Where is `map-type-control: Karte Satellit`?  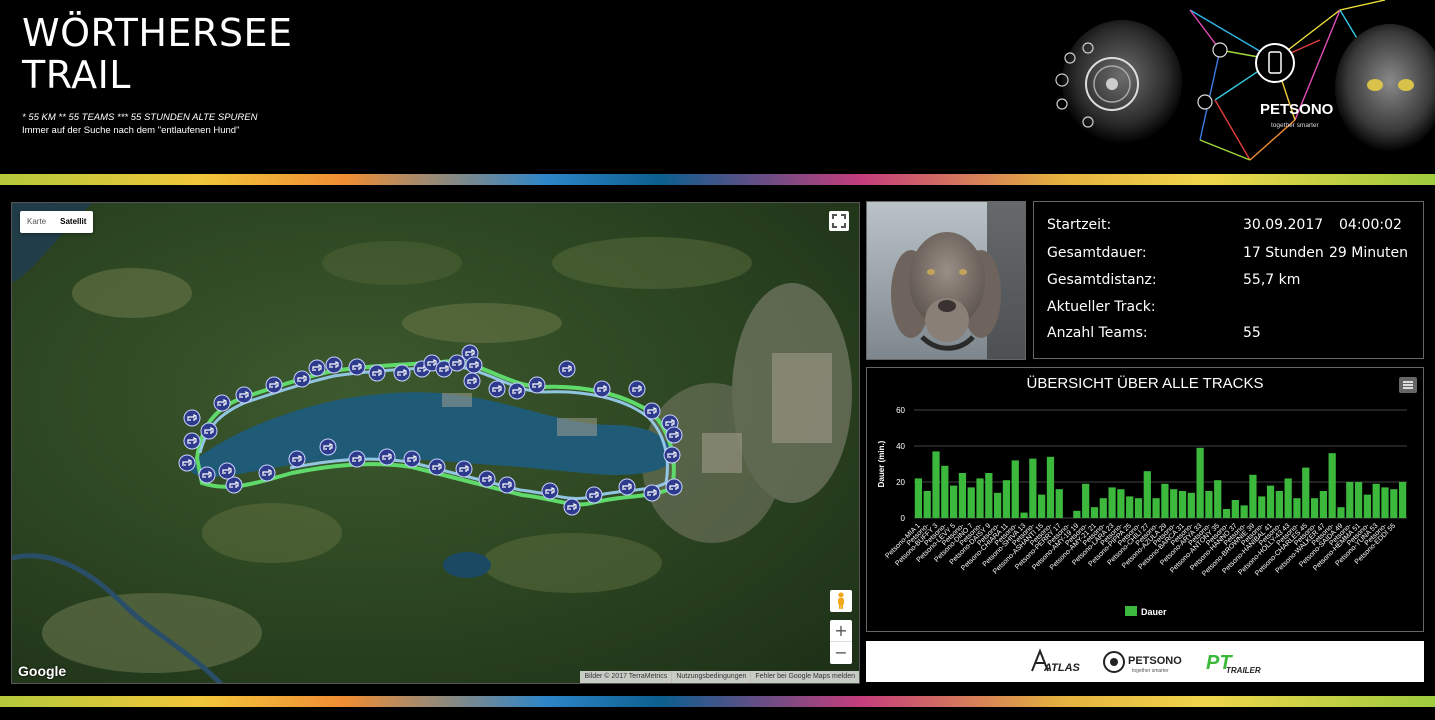
map-type-control: Karte Satellit is located at coordinates (57, 222).